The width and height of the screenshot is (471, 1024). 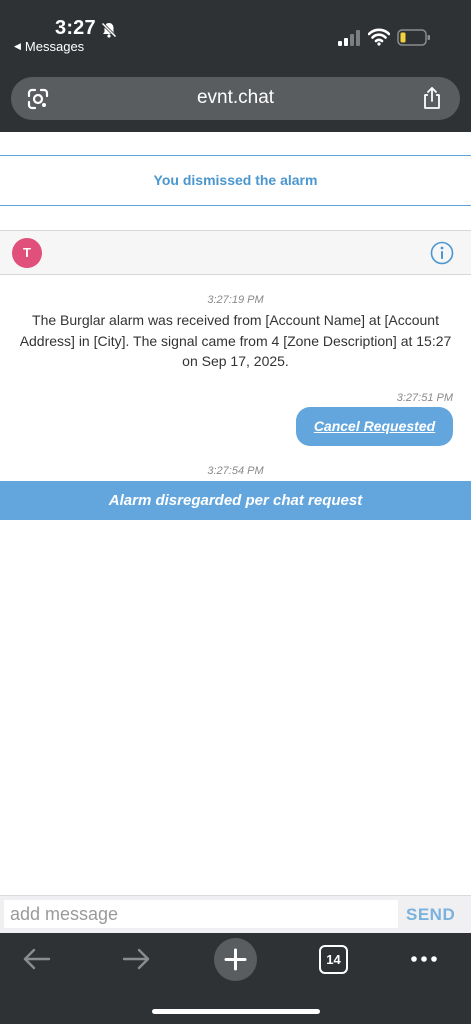 What do you see at coordinates (379, 37) in the screenshot?
I see `wifi-icon` at bounding box center [379, 37].